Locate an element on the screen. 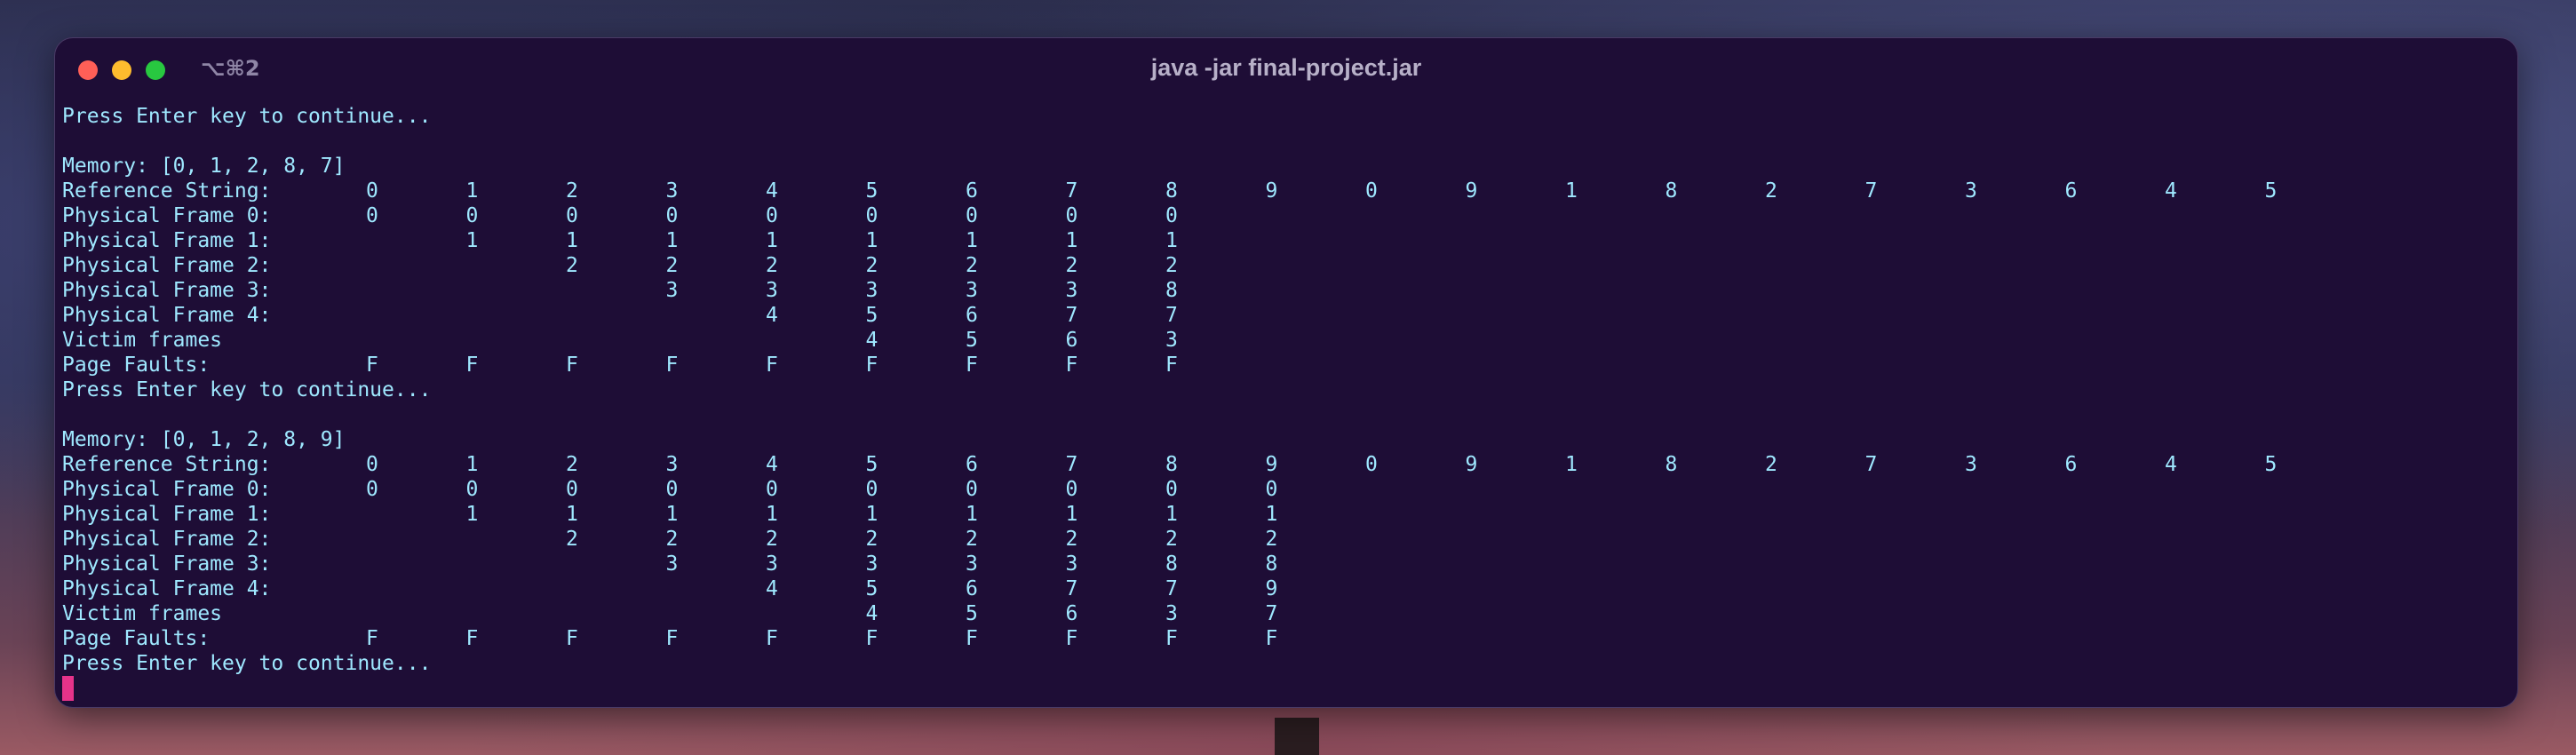 The image size is (2576, 755). row-label: Physical Frame 0: is located at coordinates (167, 489).